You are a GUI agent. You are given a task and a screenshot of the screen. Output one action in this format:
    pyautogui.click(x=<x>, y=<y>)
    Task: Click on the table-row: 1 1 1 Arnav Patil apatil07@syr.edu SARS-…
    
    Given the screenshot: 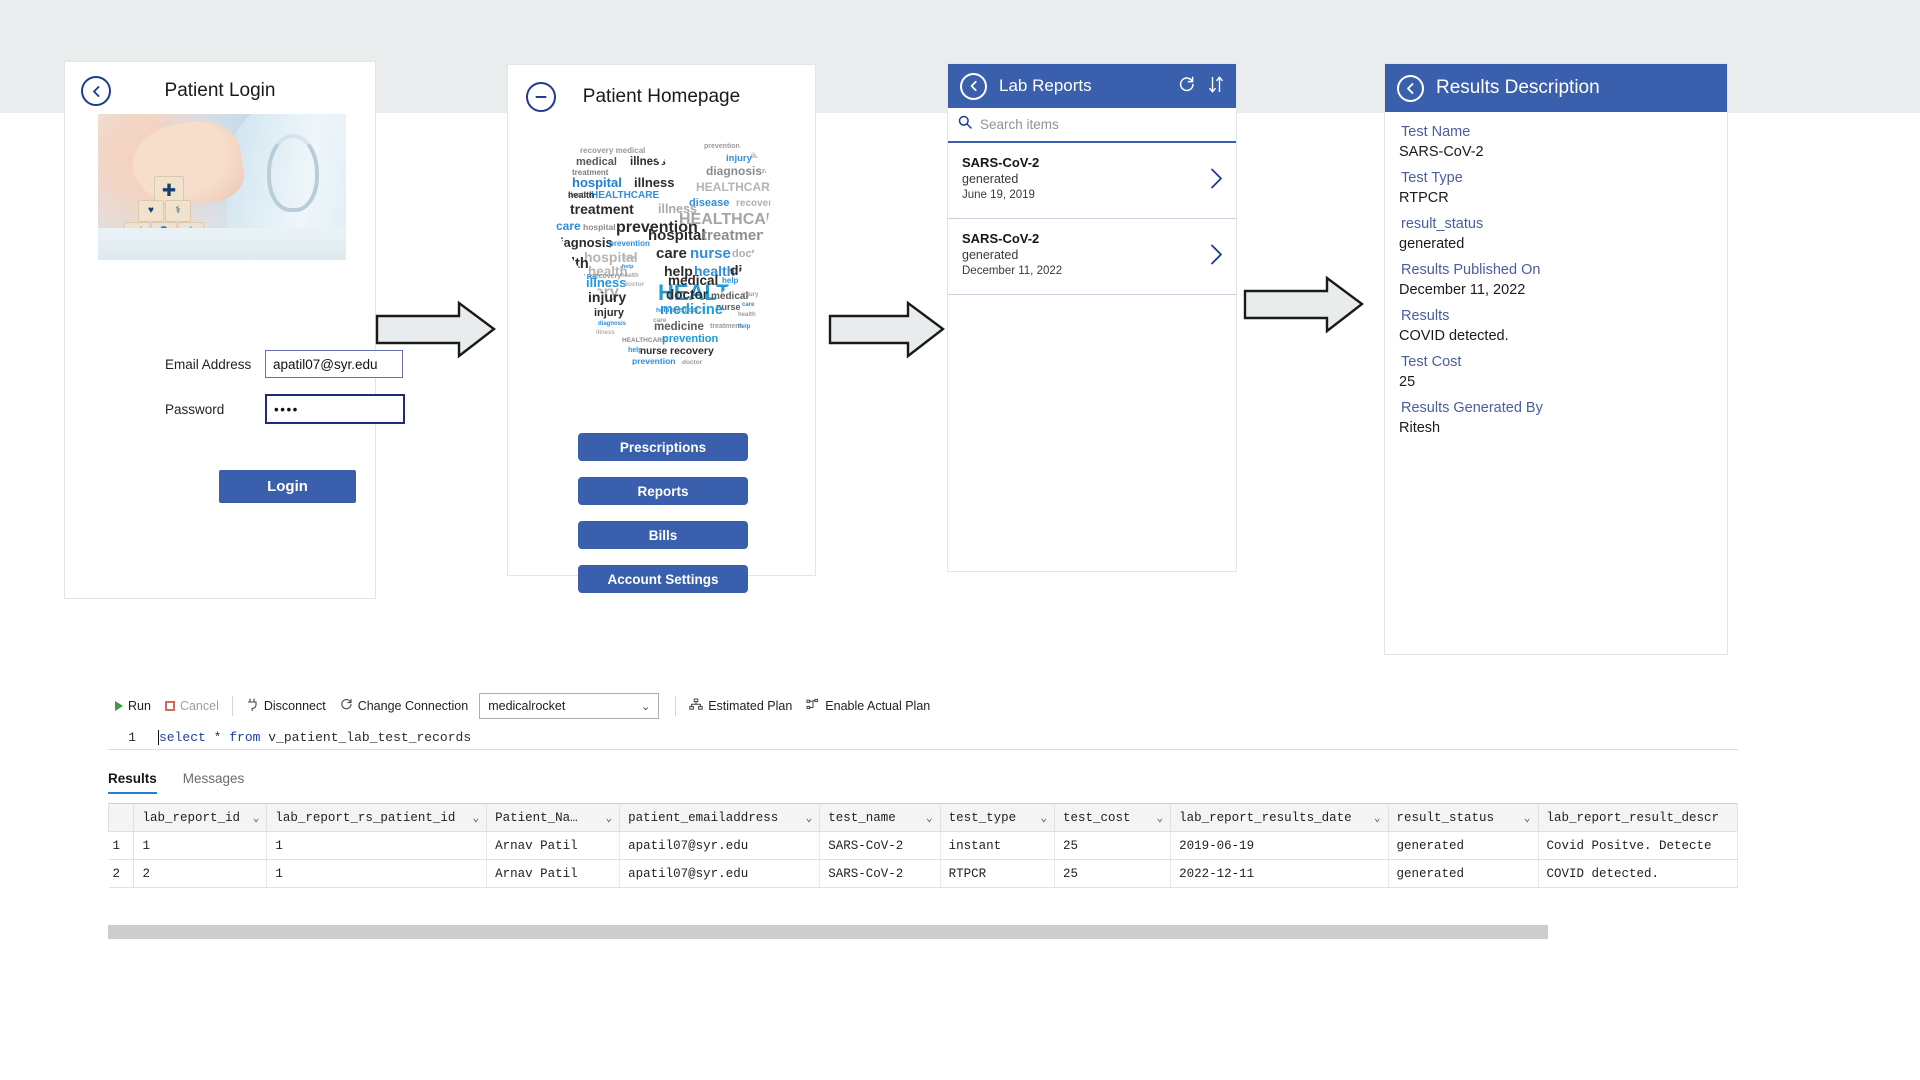 What is the action you would take?
    pyautogui.click(x=923, y=845)
    